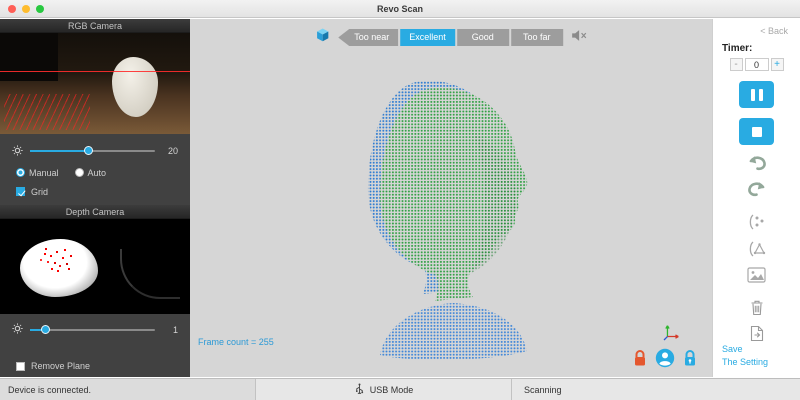 This screenshot has width=800, height=400. Describe the element at coordinates (150, 273) in the screenshot. I see `depth-scene-cable` at that location.